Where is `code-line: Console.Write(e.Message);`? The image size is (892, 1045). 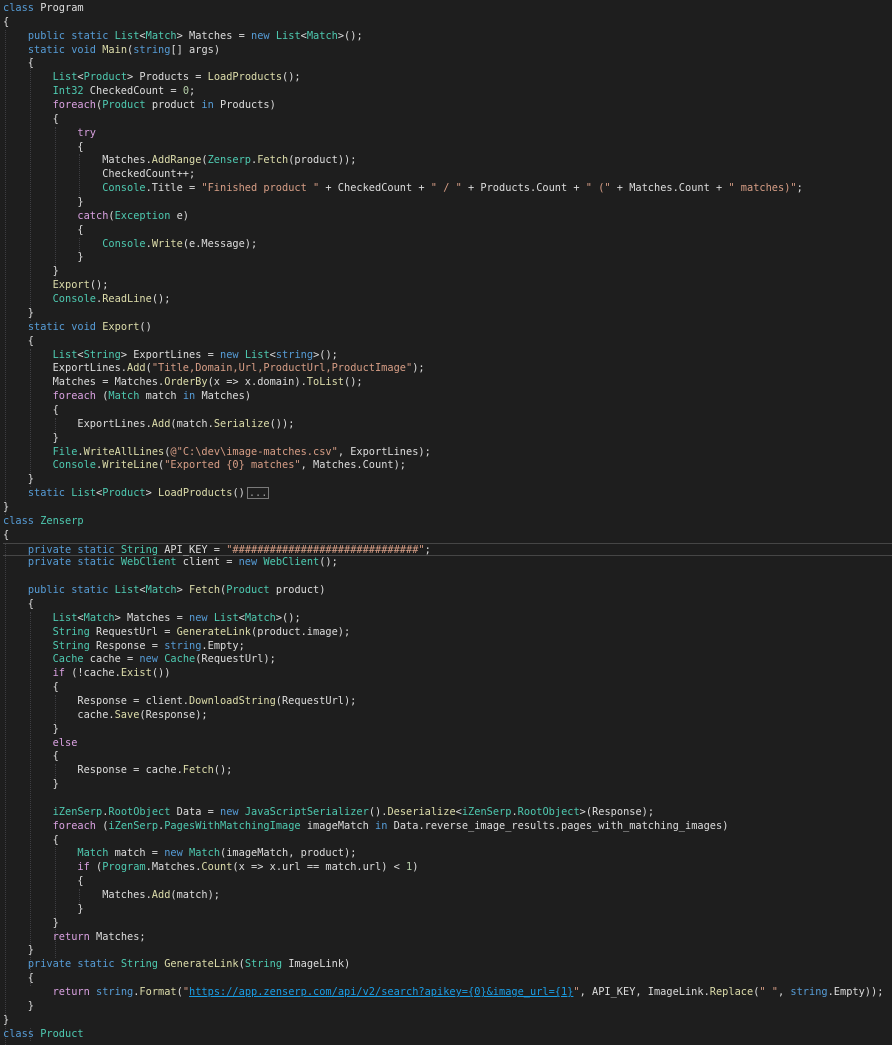 code-line: Console.Write(e.Message); is located at coordinates (130, 245).